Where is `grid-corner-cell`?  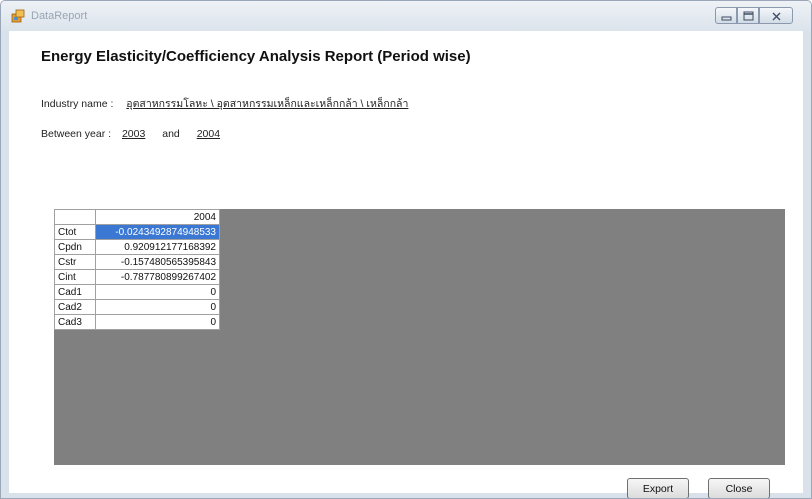
grid-corner-cell is located at coordinates (75, 217).